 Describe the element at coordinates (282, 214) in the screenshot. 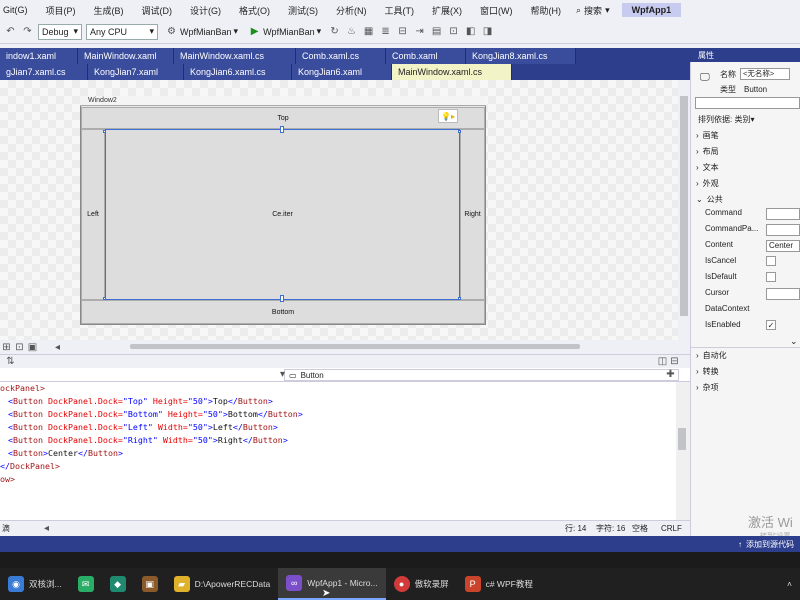

I see `dock-center-button: Ce.iter` at that location.